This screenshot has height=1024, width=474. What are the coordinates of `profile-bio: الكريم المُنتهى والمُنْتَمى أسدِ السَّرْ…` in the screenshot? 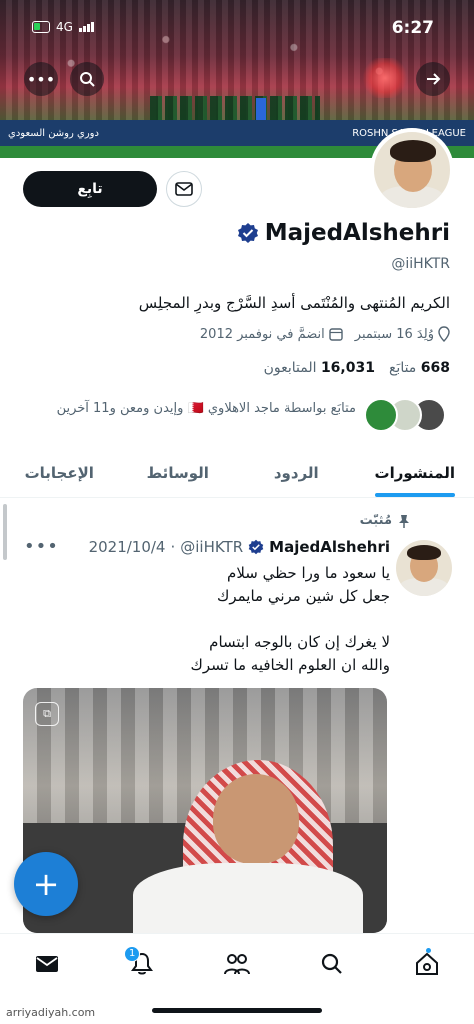 It's located at (294, 303).